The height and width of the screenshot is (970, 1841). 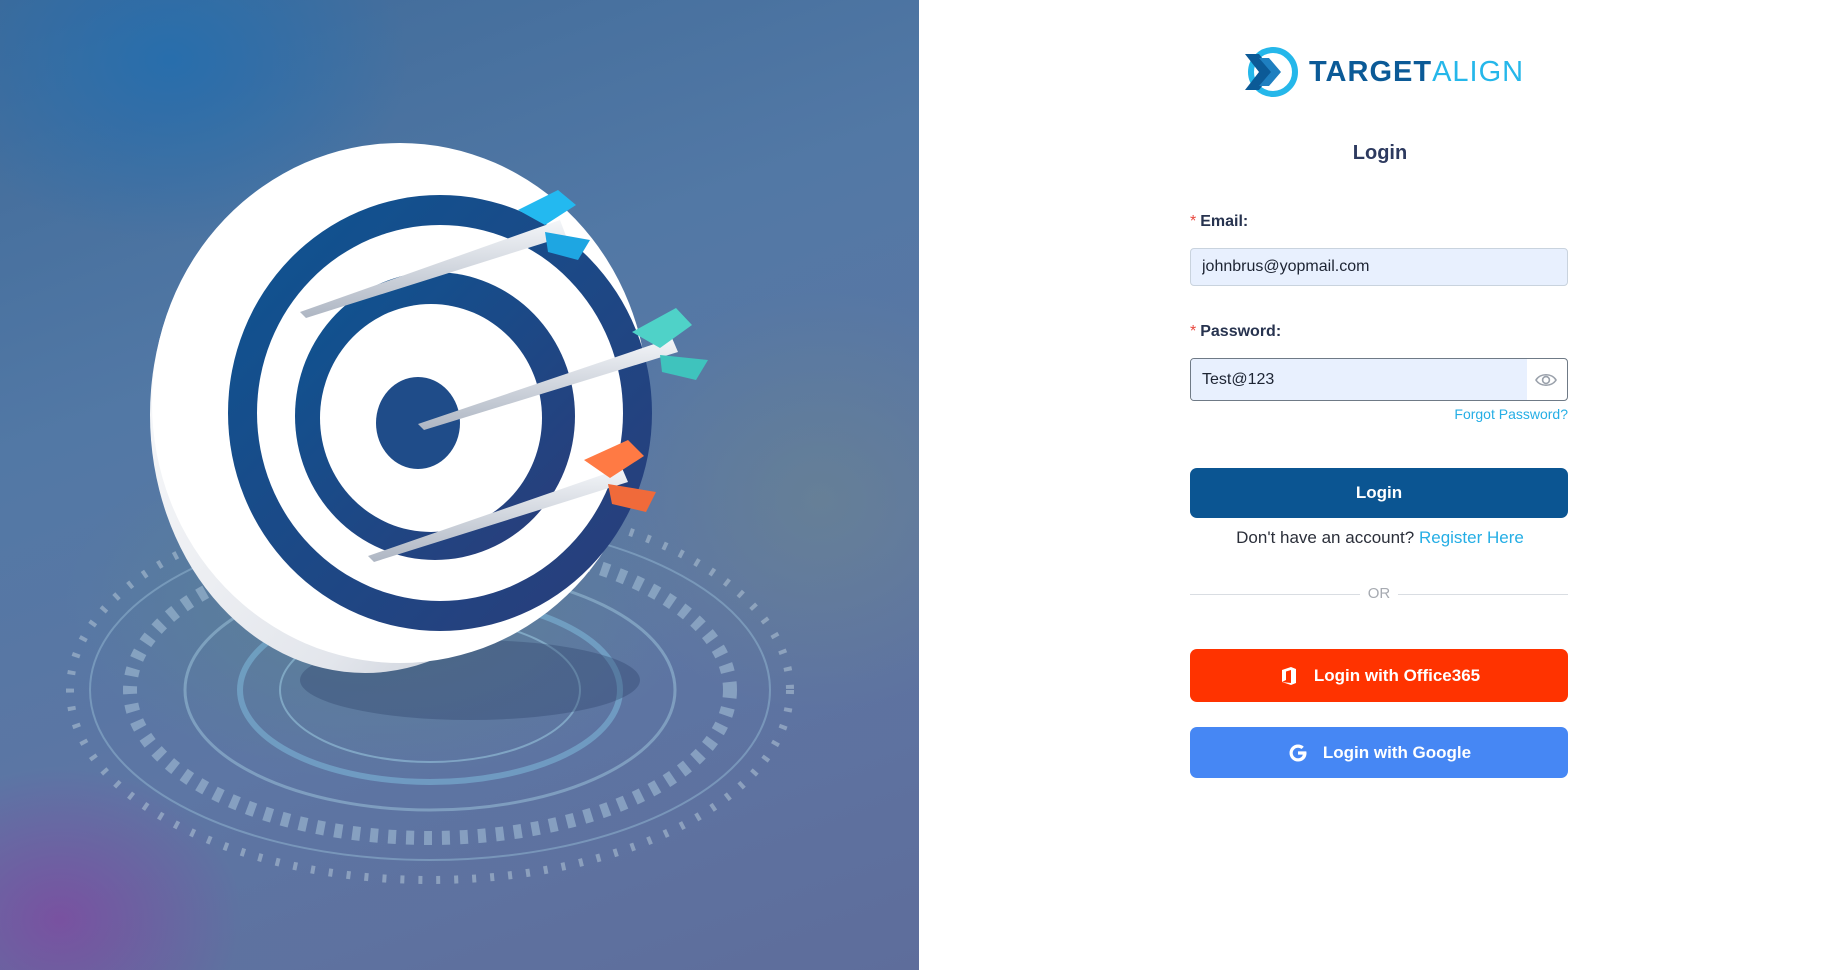 What do you see at coordinates (1241, 331) in the screenshot?
I see `password-label-text: Password:` at bounding box center [1241, 331].